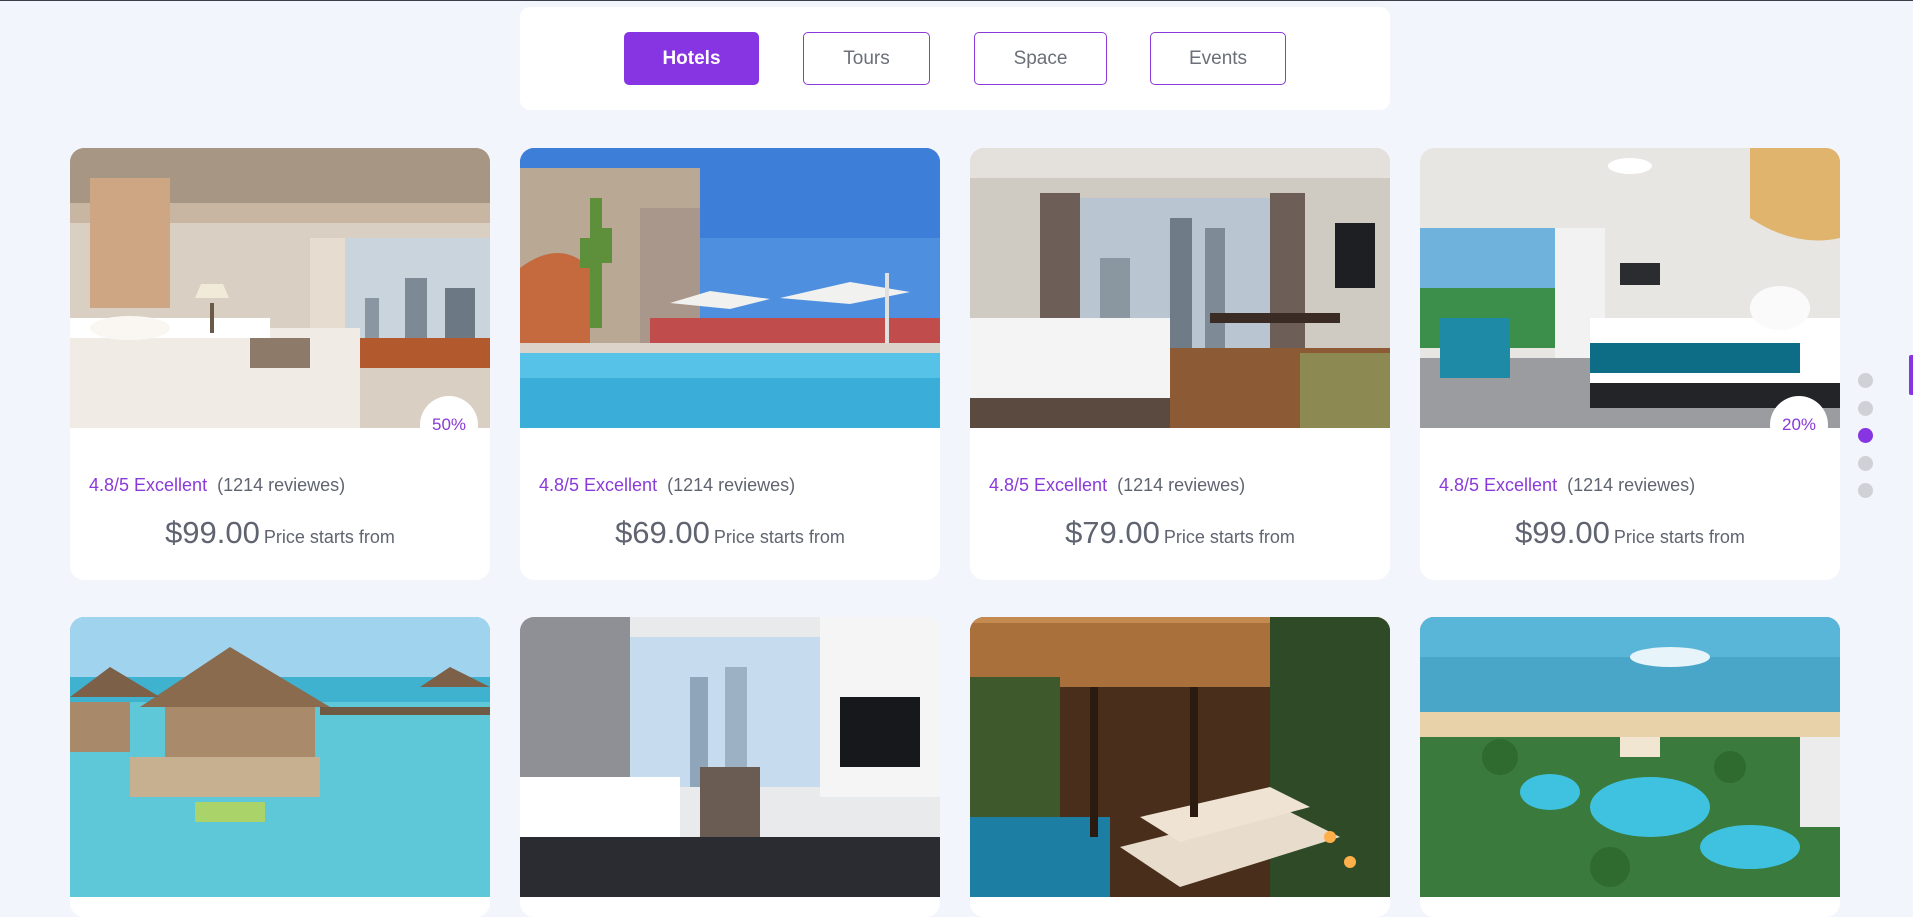 The height and width of the screenshot is (917, 1913). I want to click on price-row: $79.00 Price starts from, so click(1180, 533).